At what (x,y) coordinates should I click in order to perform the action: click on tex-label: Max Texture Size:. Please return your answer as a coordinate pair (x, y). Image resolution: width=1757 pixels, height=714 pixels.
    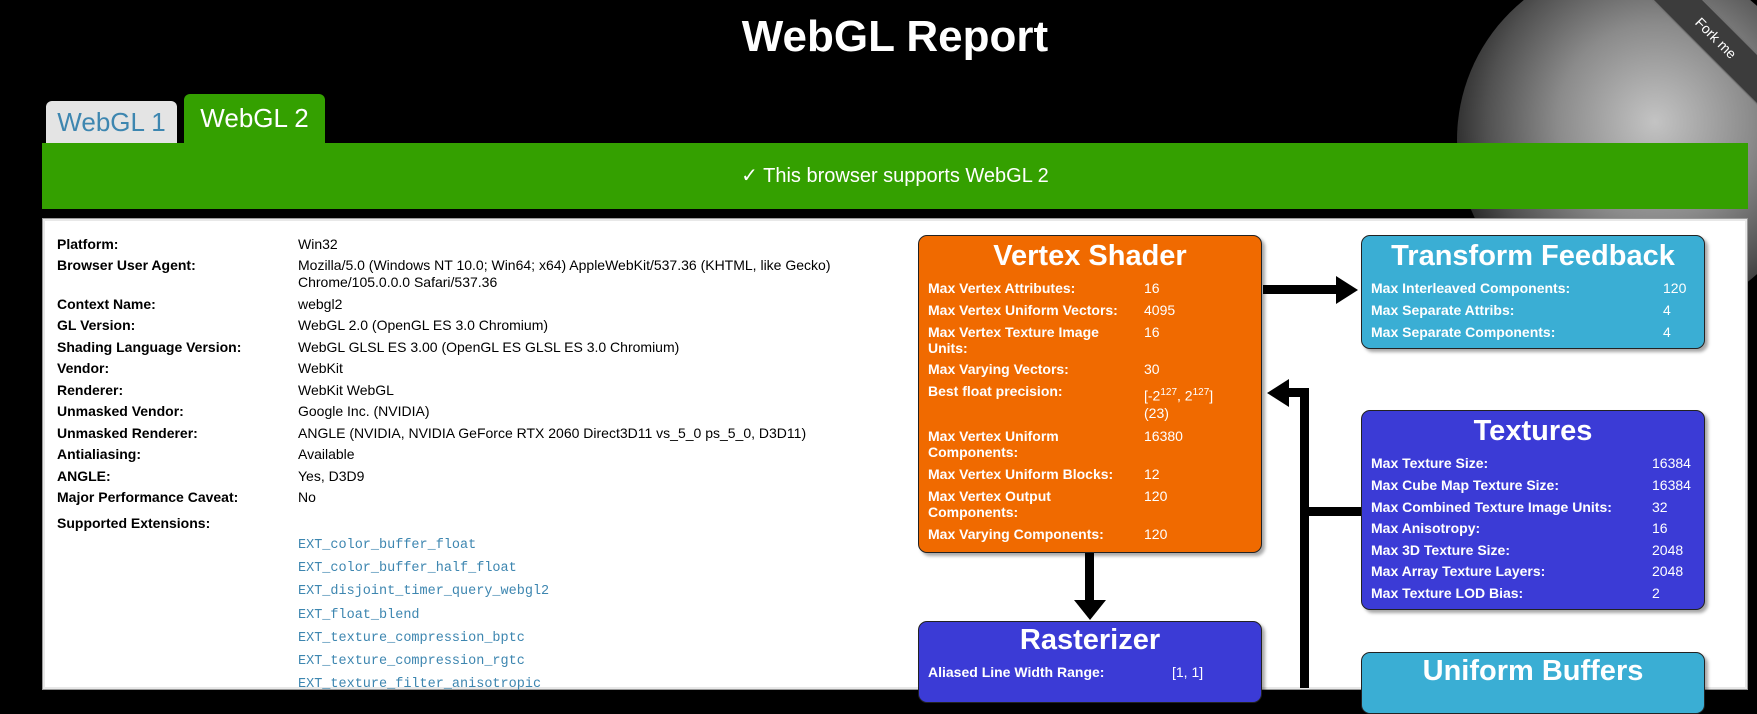
    Looking at the image, I should click on (1430, 463).